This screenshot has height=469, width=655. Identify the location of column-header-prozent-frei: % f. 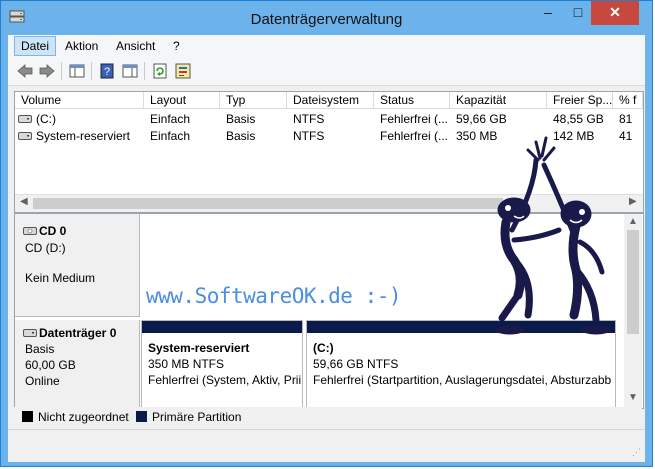
(628, 100).